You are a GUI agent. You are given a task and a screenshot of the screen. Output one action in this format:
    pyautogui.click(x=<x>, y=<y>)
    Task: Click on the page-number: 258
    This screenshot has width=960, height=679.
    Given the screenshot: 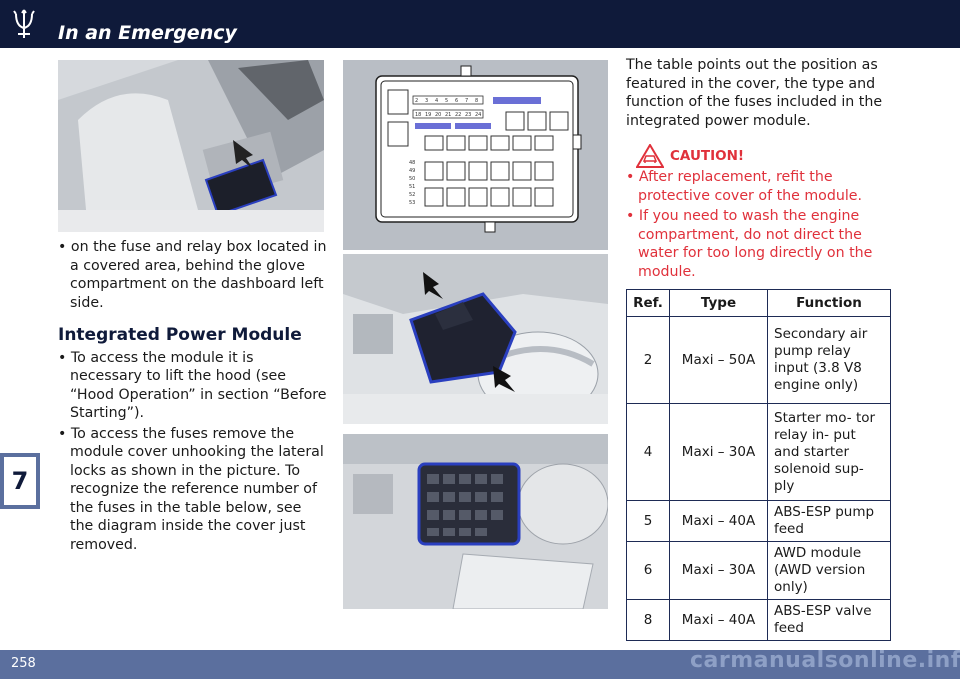 What is the action you would take?
    pyautogui.click(x=23, y=663)
    